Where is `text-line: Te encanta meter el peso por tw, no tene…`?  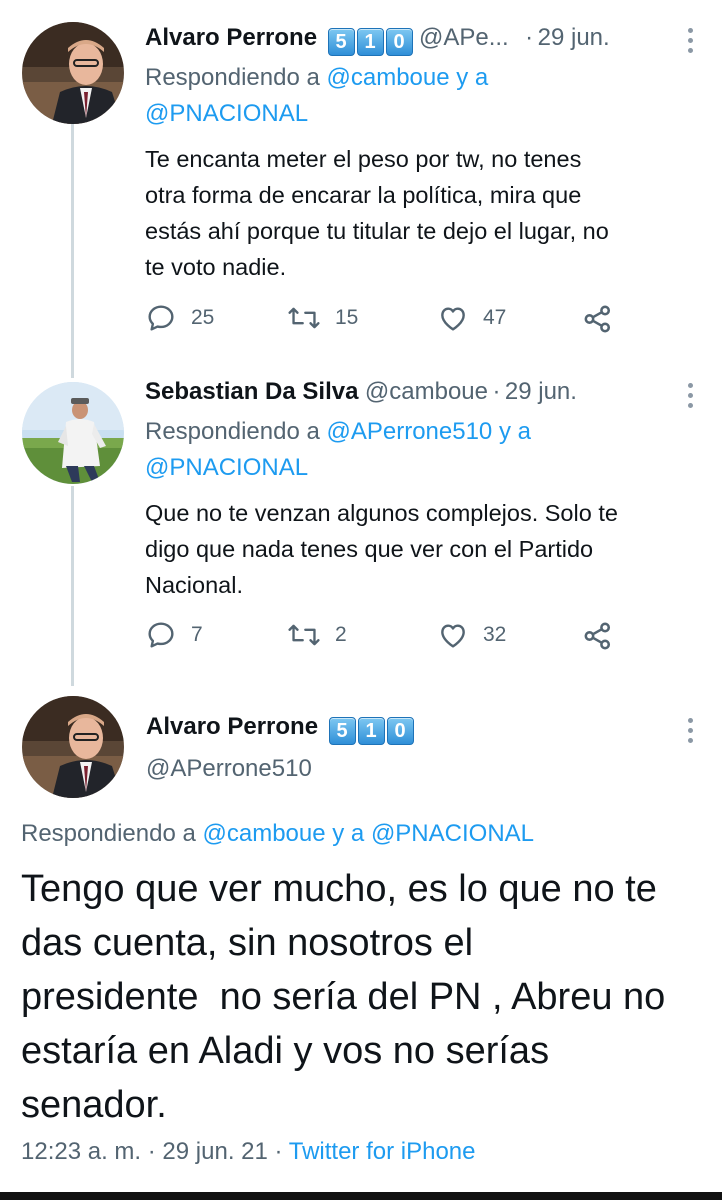 text-line: Te encanta meter el peso por tw, no tene… is located at coordinates (363, 159).